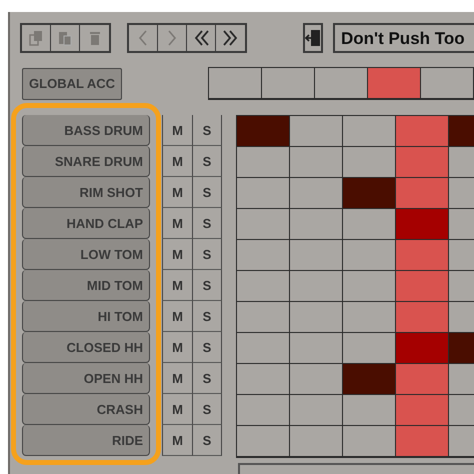 This screenshot has width=474, height=474. Describe the element at coordinates (86, 440) in the screenshot. I see `track-button: RIDE` at that location.